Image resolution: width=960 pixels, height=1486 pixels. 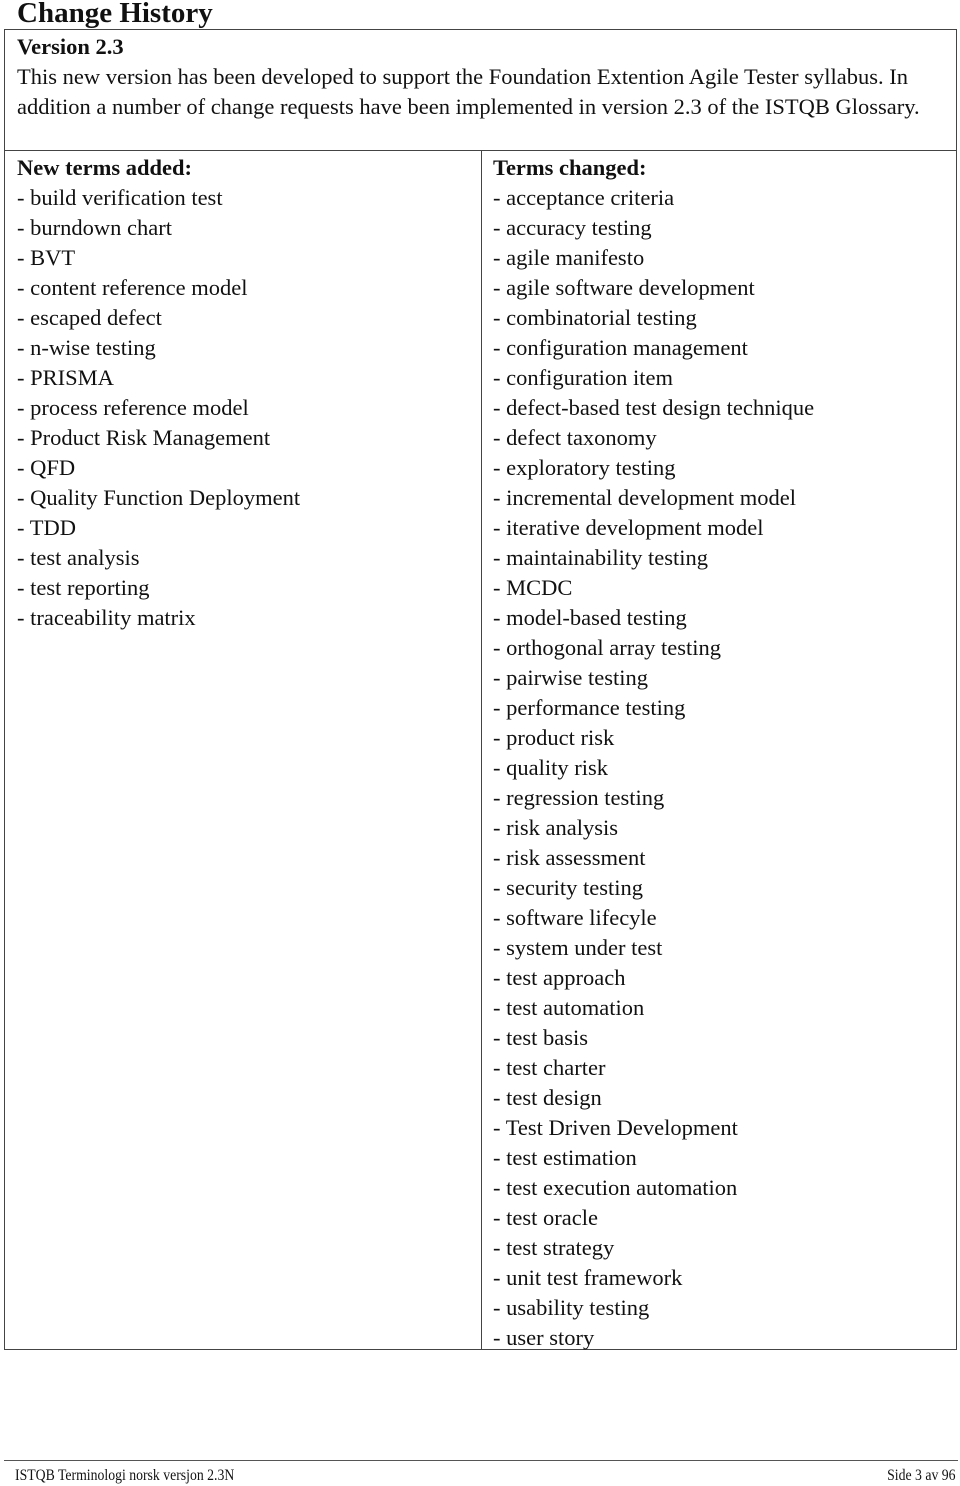 What do you see at coordinates (549, 1067) in the screenshot?
I see `term-list-item: - test charter` at bounding box center [549, 1067].